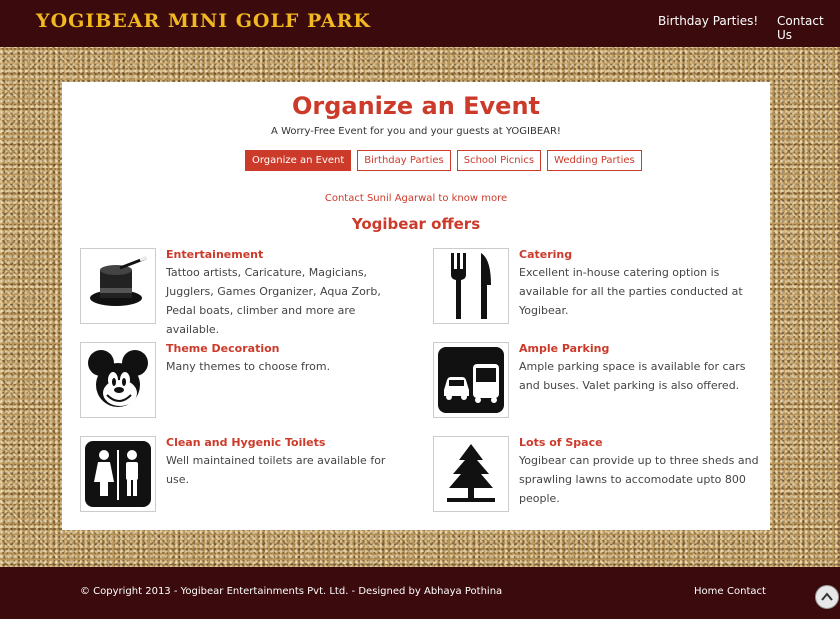 The image size is (840, 619). Describe the element at coordinates (564, 348) in the screenshot. I see `offer-title: Ample Parking` at that location.